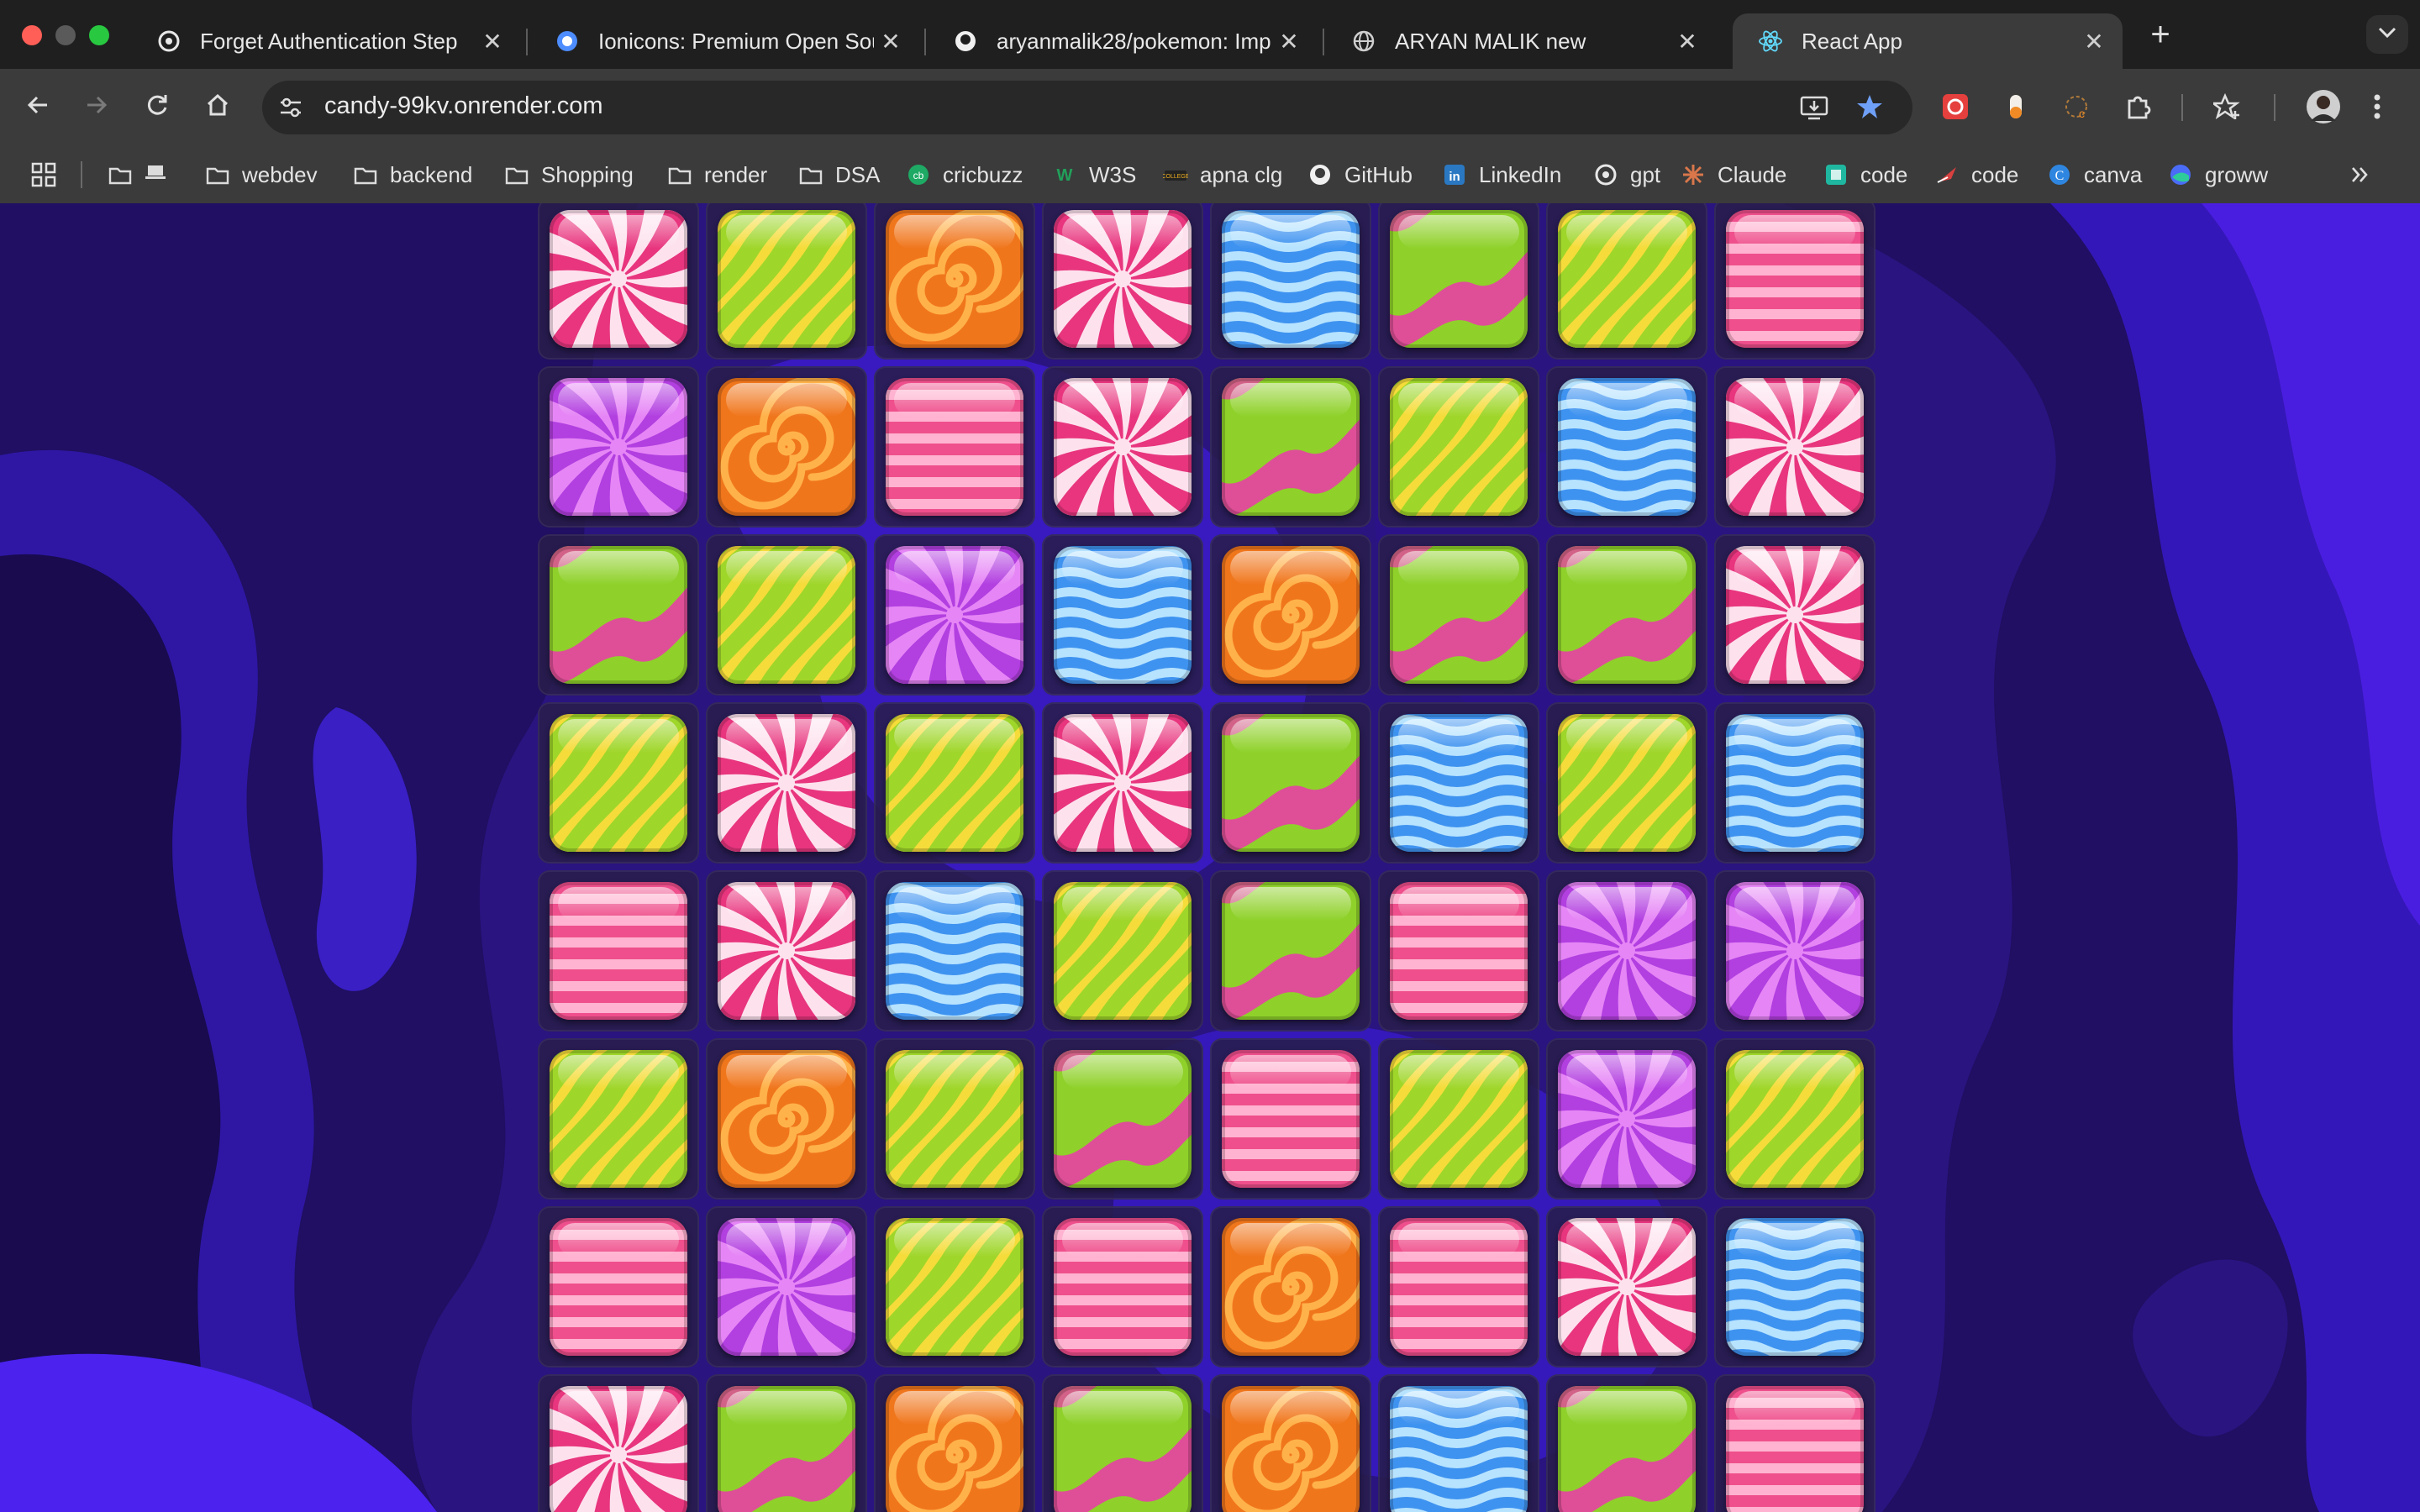 This screenshot has width=2420, height=1512. Describe the element at coordinates (1223, 174) in the screenshot. I see `bookmark-apna-clg: COLLEGE apna clg` at that location.